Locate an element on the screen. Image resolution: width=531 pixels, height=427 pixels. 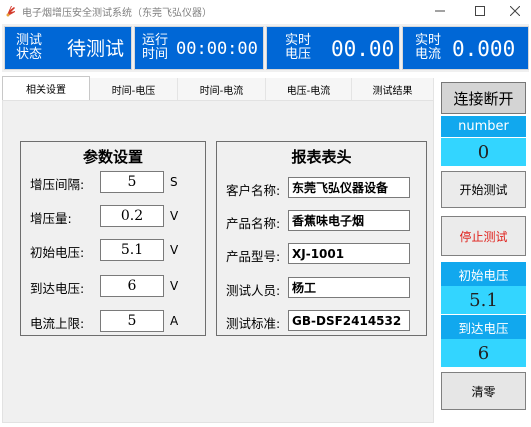
reach-voltage-unit: V is located at coordinates (174, 286).